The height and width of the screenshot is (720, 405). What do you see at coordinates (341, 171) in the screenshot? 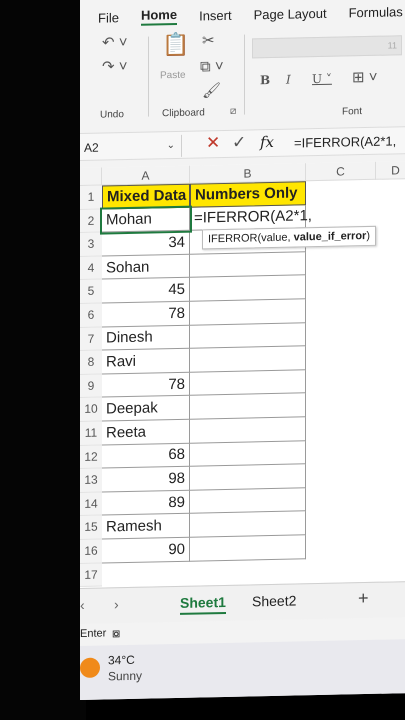
I see `column-header-c: C` at bounding box center [341, 171].